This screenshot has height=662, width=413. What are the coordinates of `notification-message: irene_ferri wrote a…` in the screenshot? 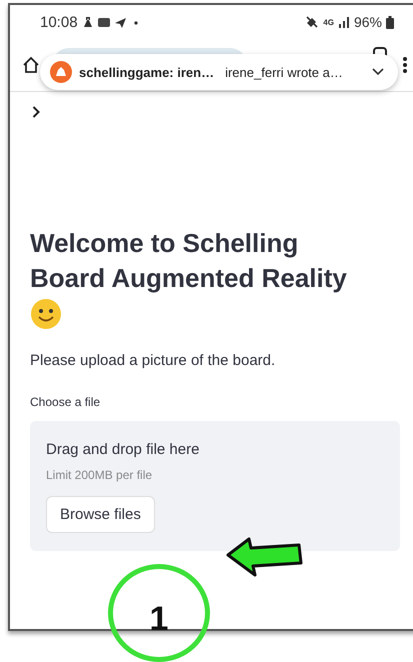 It's located at (284, 72).